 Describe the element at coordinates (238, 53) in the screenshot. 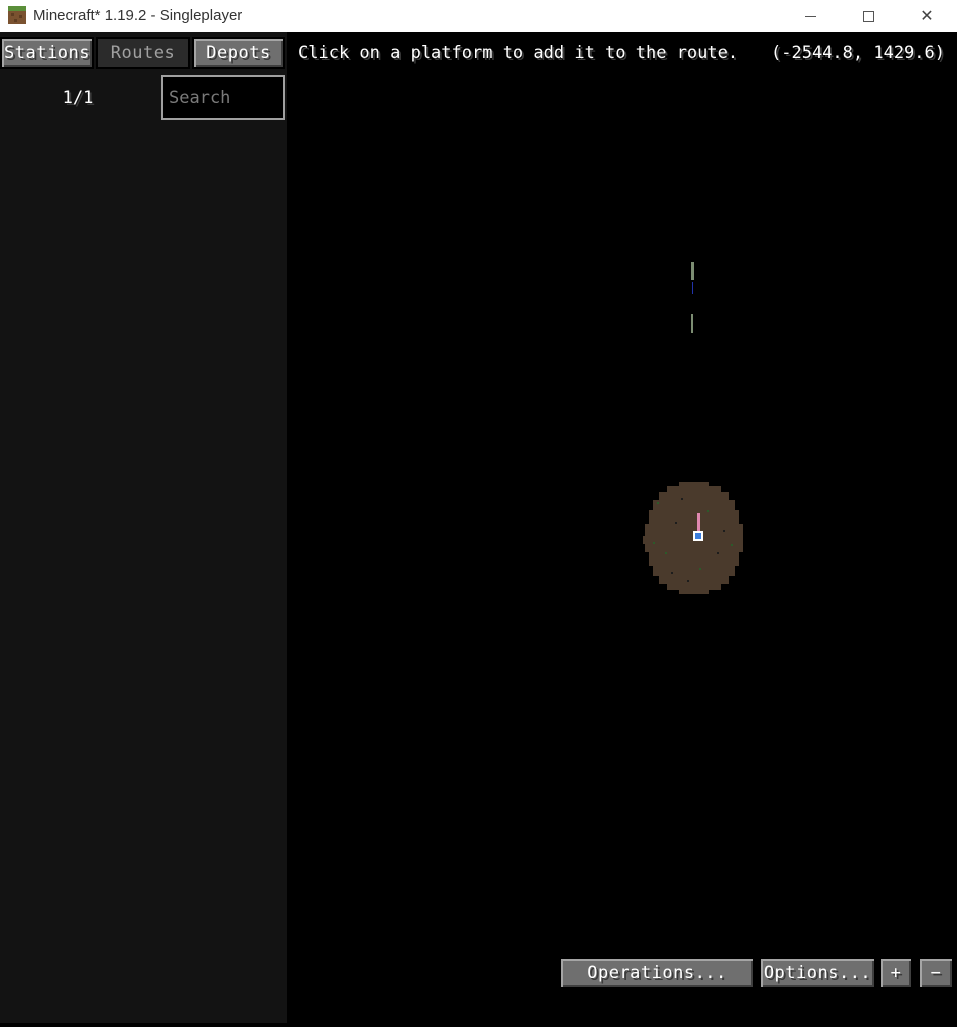

I see `tab-depots: Depots` at that location.